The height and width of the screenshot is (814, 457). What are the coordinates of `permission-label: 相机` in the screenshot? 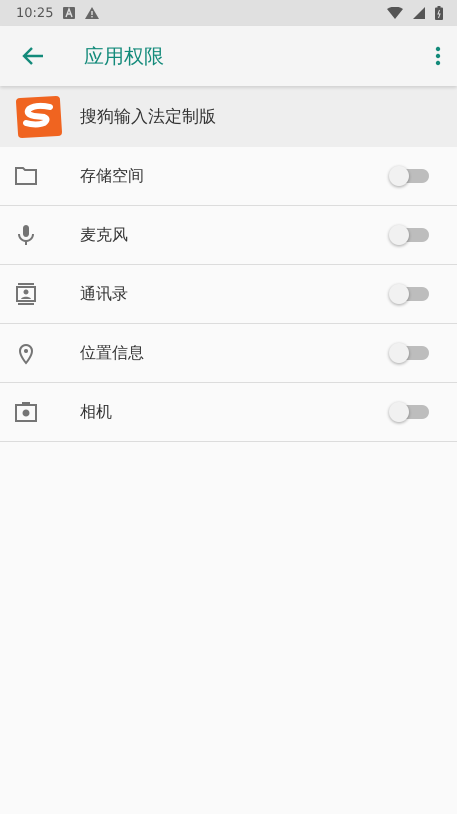 It's located at (96, 412).